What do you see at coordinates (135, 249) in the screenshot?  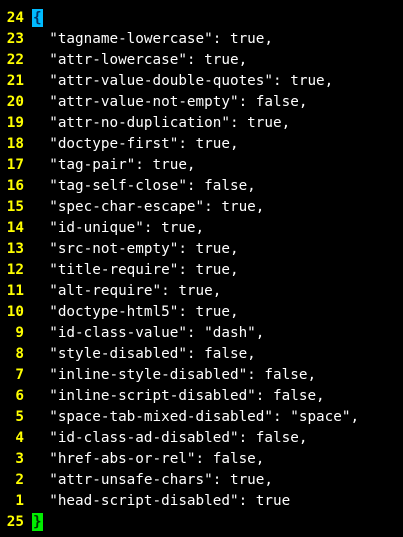 I see `code-text: "src-not-empty": true,` at bounding box center [135, 249].